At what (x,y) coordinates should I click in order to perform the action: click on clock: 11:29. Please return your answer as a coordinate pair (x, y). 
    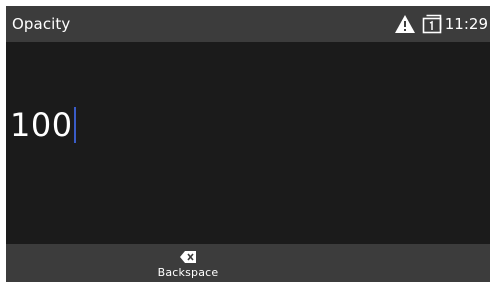
    Looking at the image, I should click on (466, 24).